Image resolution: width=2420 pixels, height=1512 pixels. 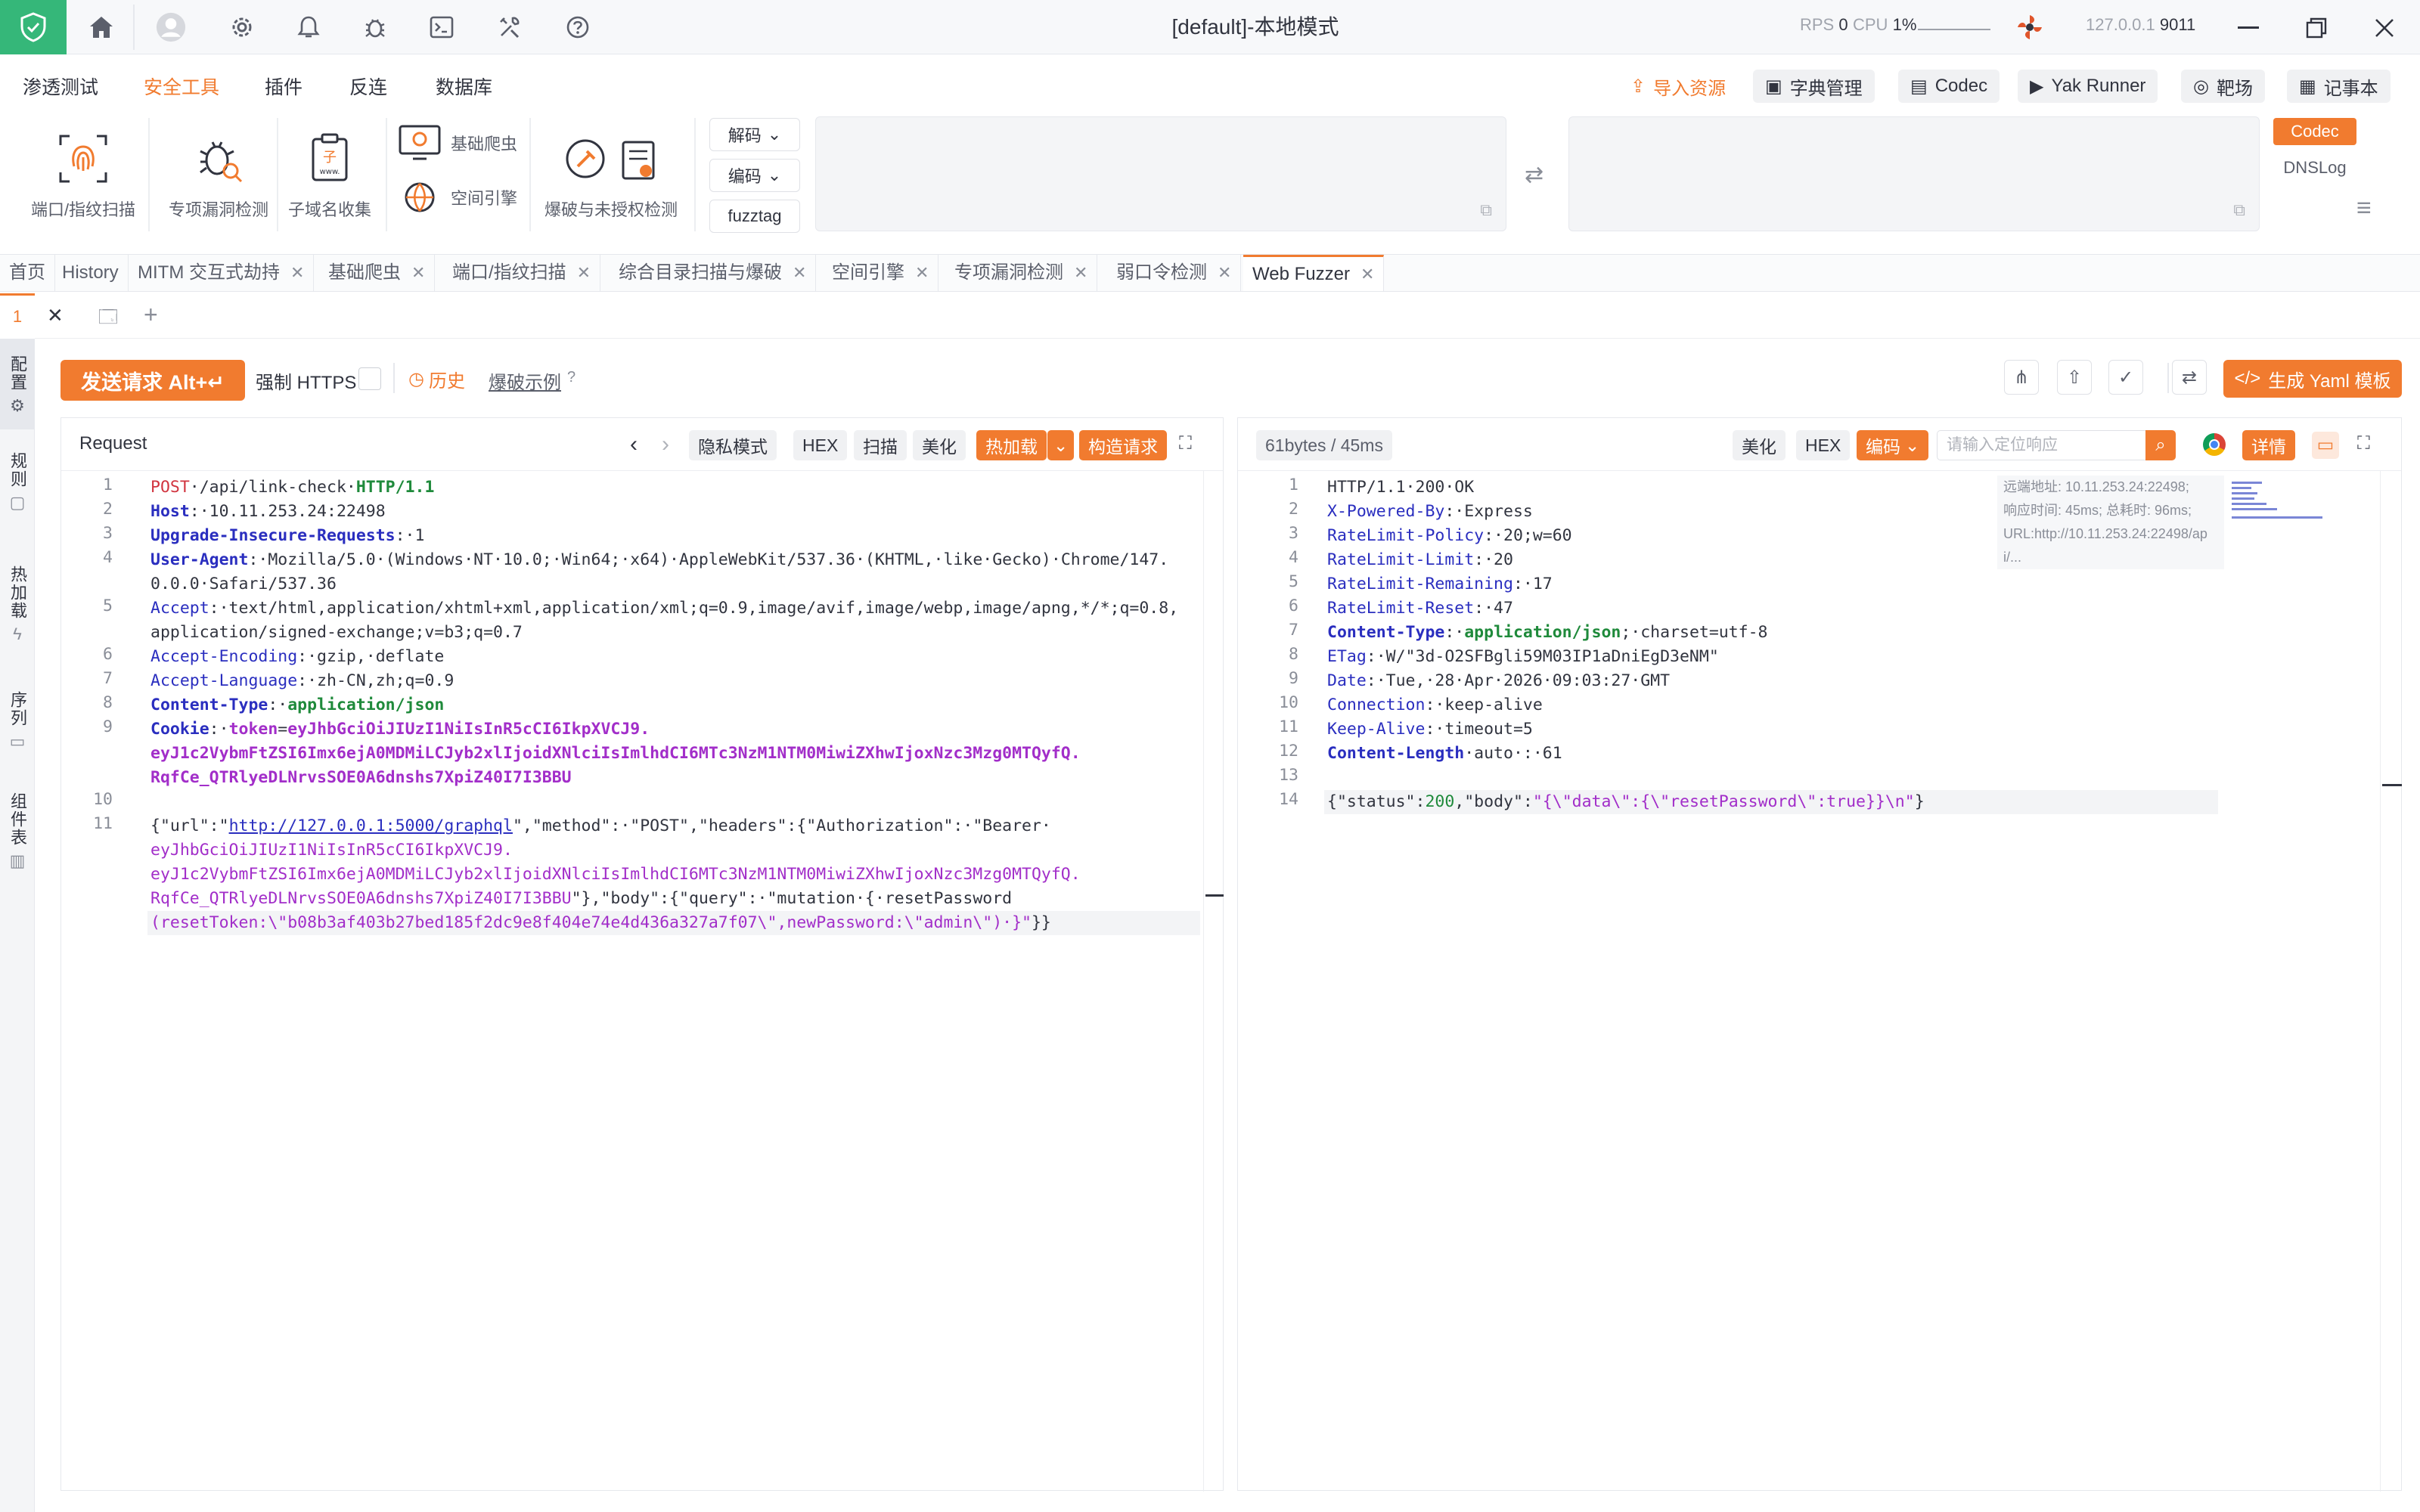 What do you see at coordinates (2314, 167) in the screenshot?
I see `dnslog-side-button: DNSLog` at bounding box center [2314, 167].